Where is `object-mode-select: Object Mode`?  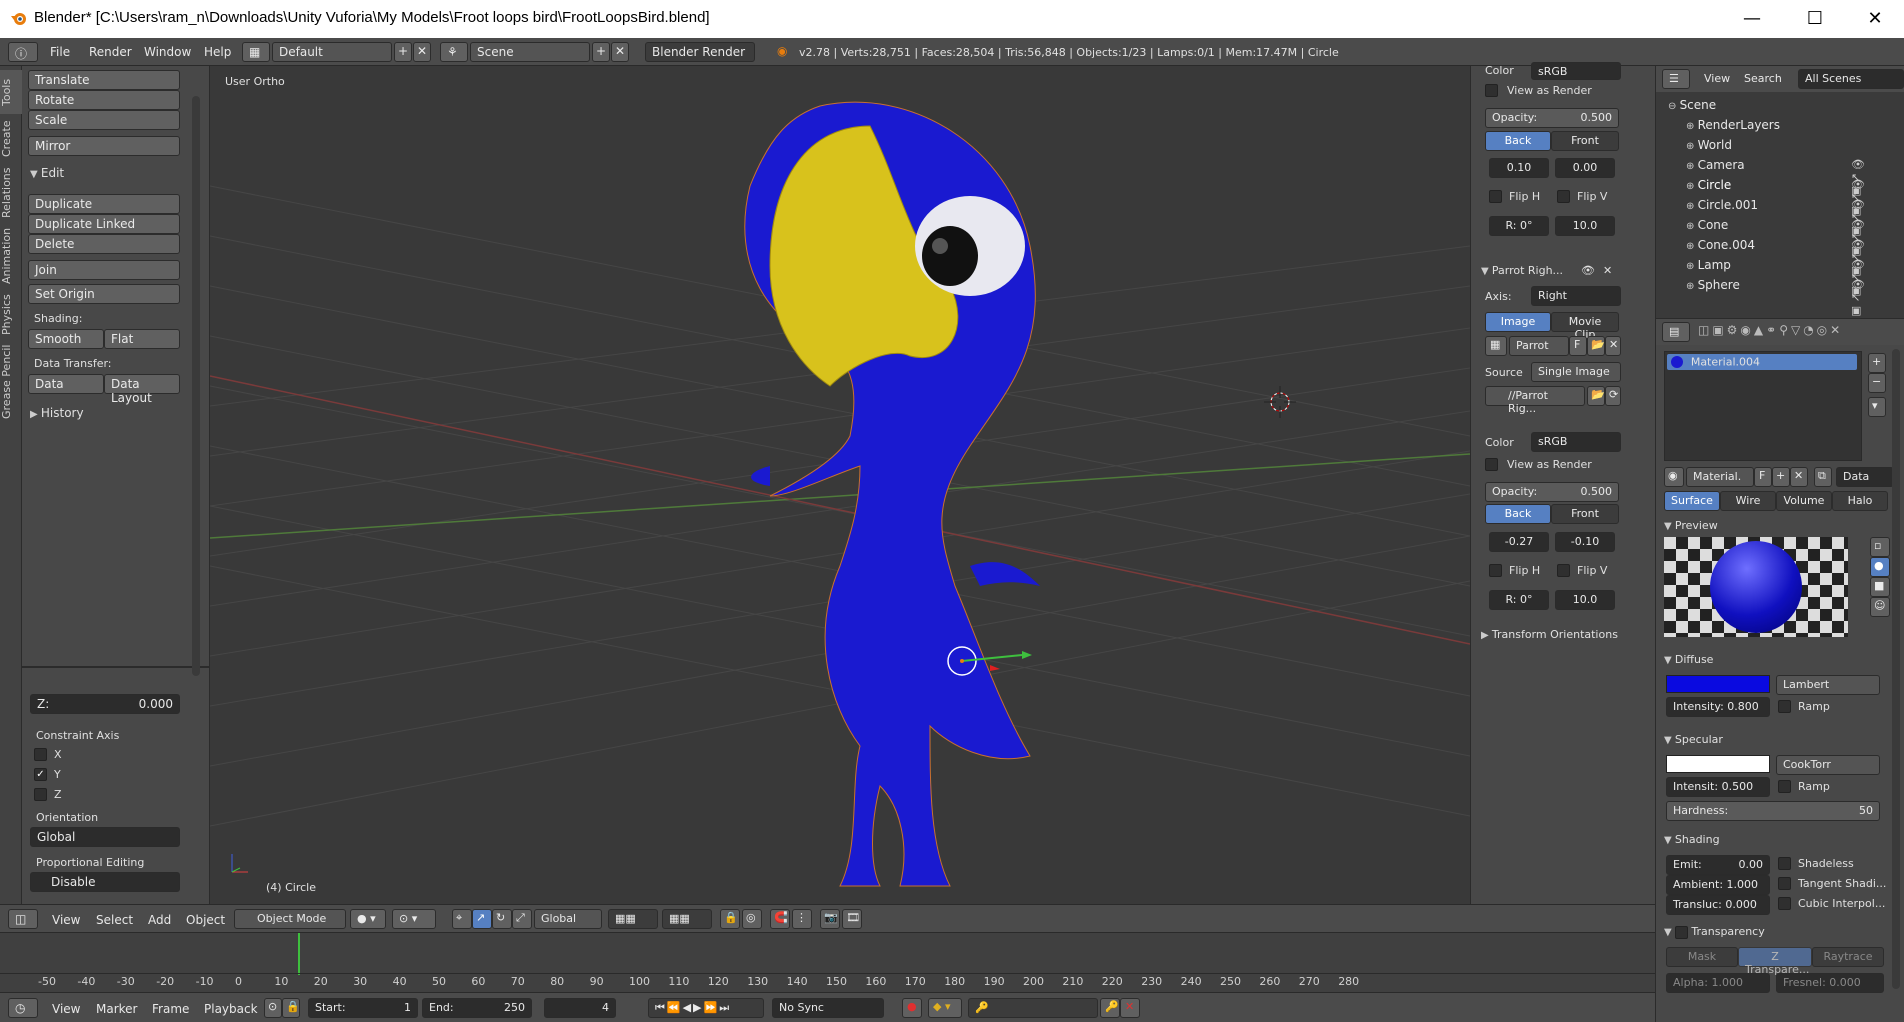 object-mode-select: Object Mode is located at coordinates (290, 919).